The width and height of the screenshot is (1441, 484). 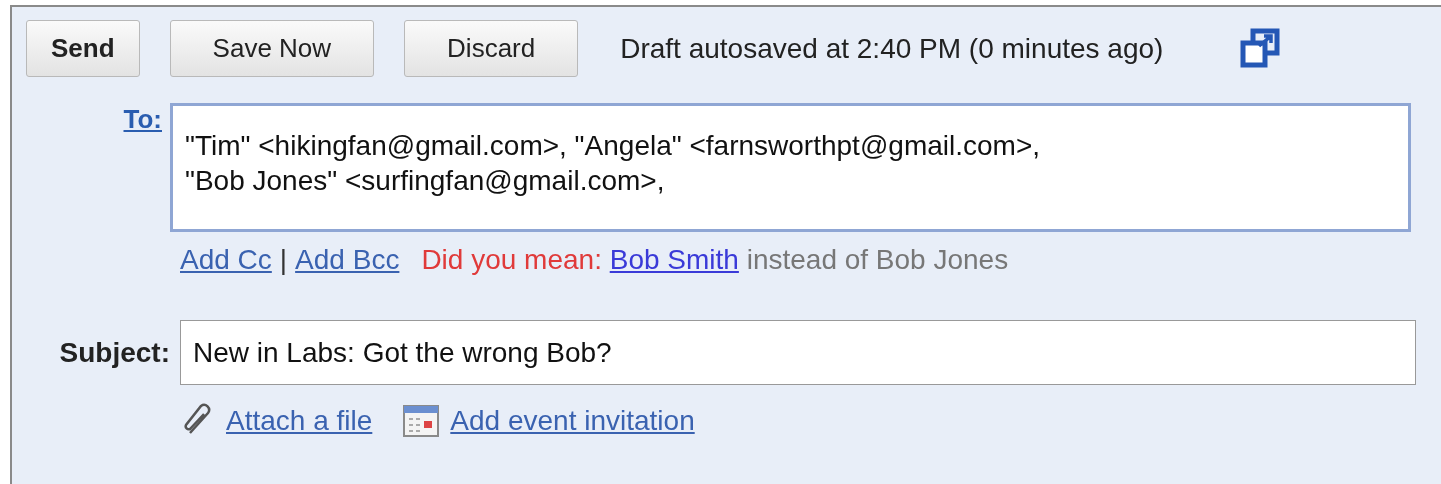 I want to click on pop-out-icon, so click(x=1260, y=48).